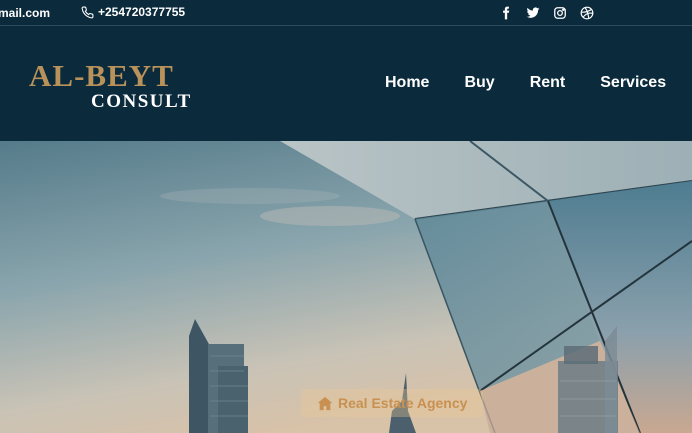  What do you see at coordinates (407, 83) in the screenshot?
I see `nav-item-home: Home` at bounding box center [407, 83].